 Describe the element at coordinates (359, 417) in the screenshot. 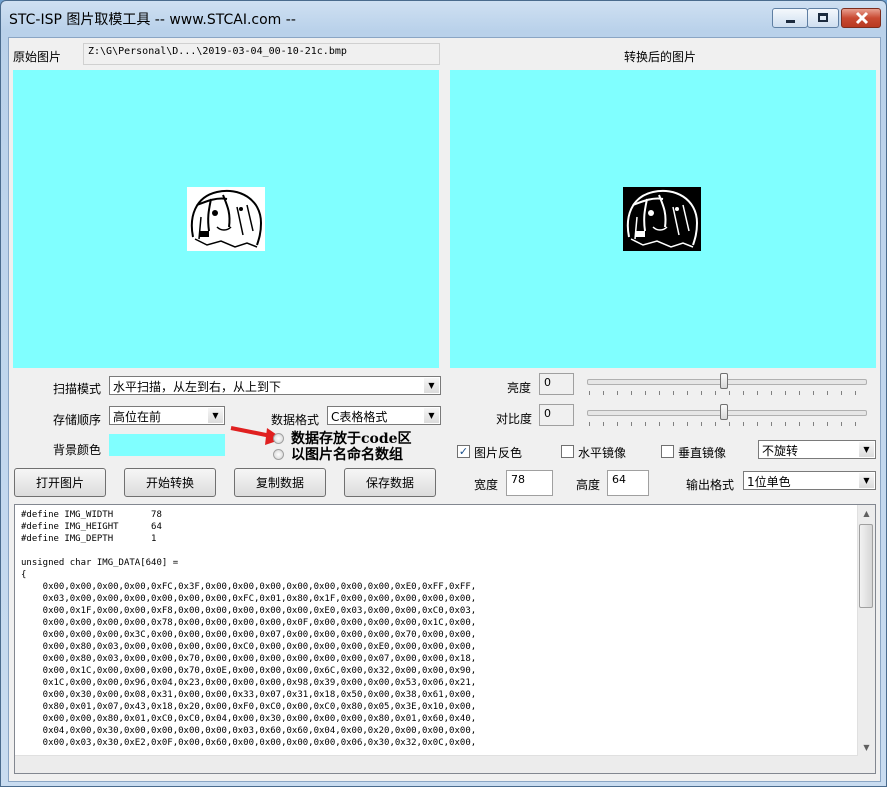

I see `data-format-value: C表格格式` at that location.